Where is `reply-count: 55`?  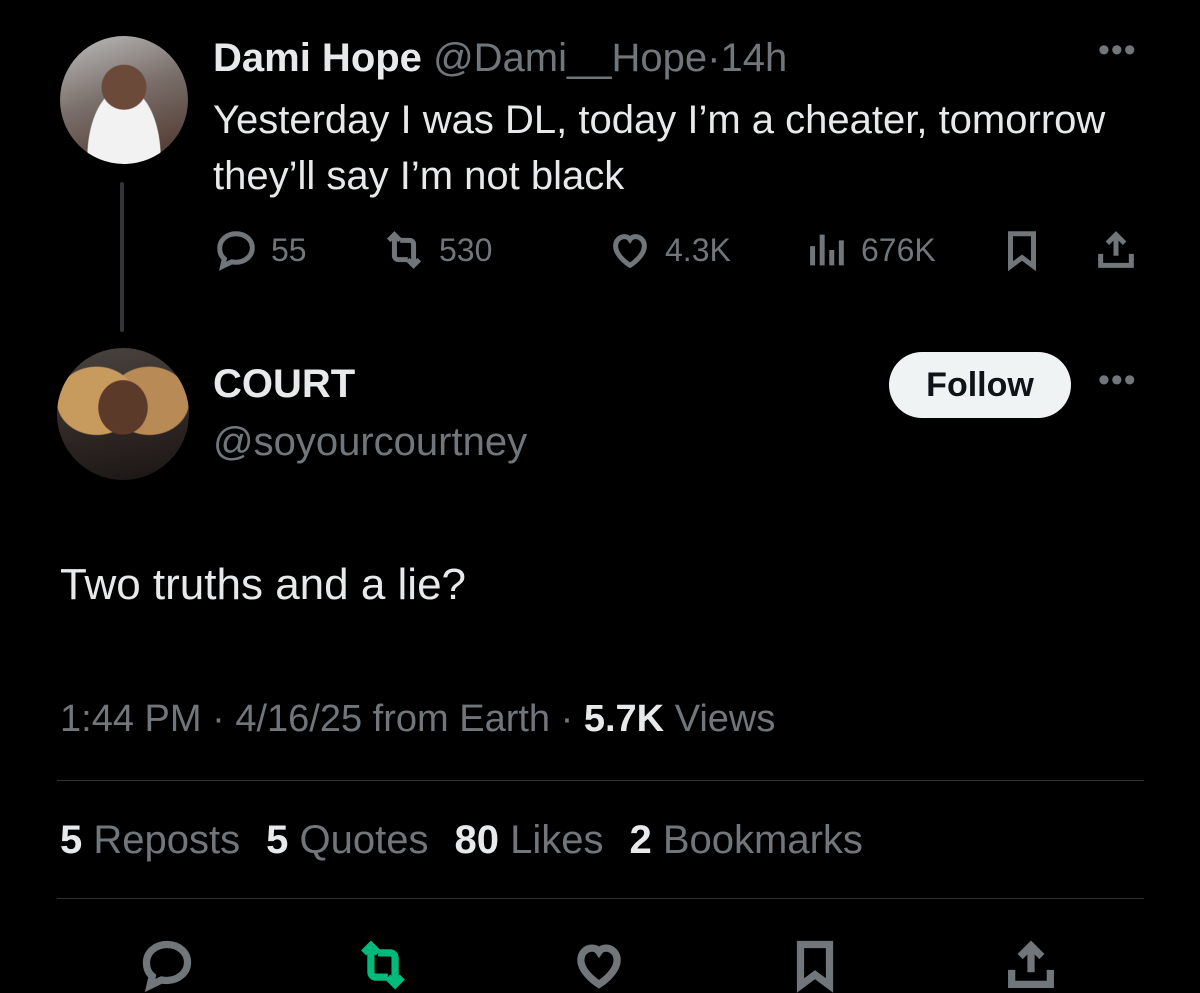 reply-count: 55 is located at coordinates (289, 249).